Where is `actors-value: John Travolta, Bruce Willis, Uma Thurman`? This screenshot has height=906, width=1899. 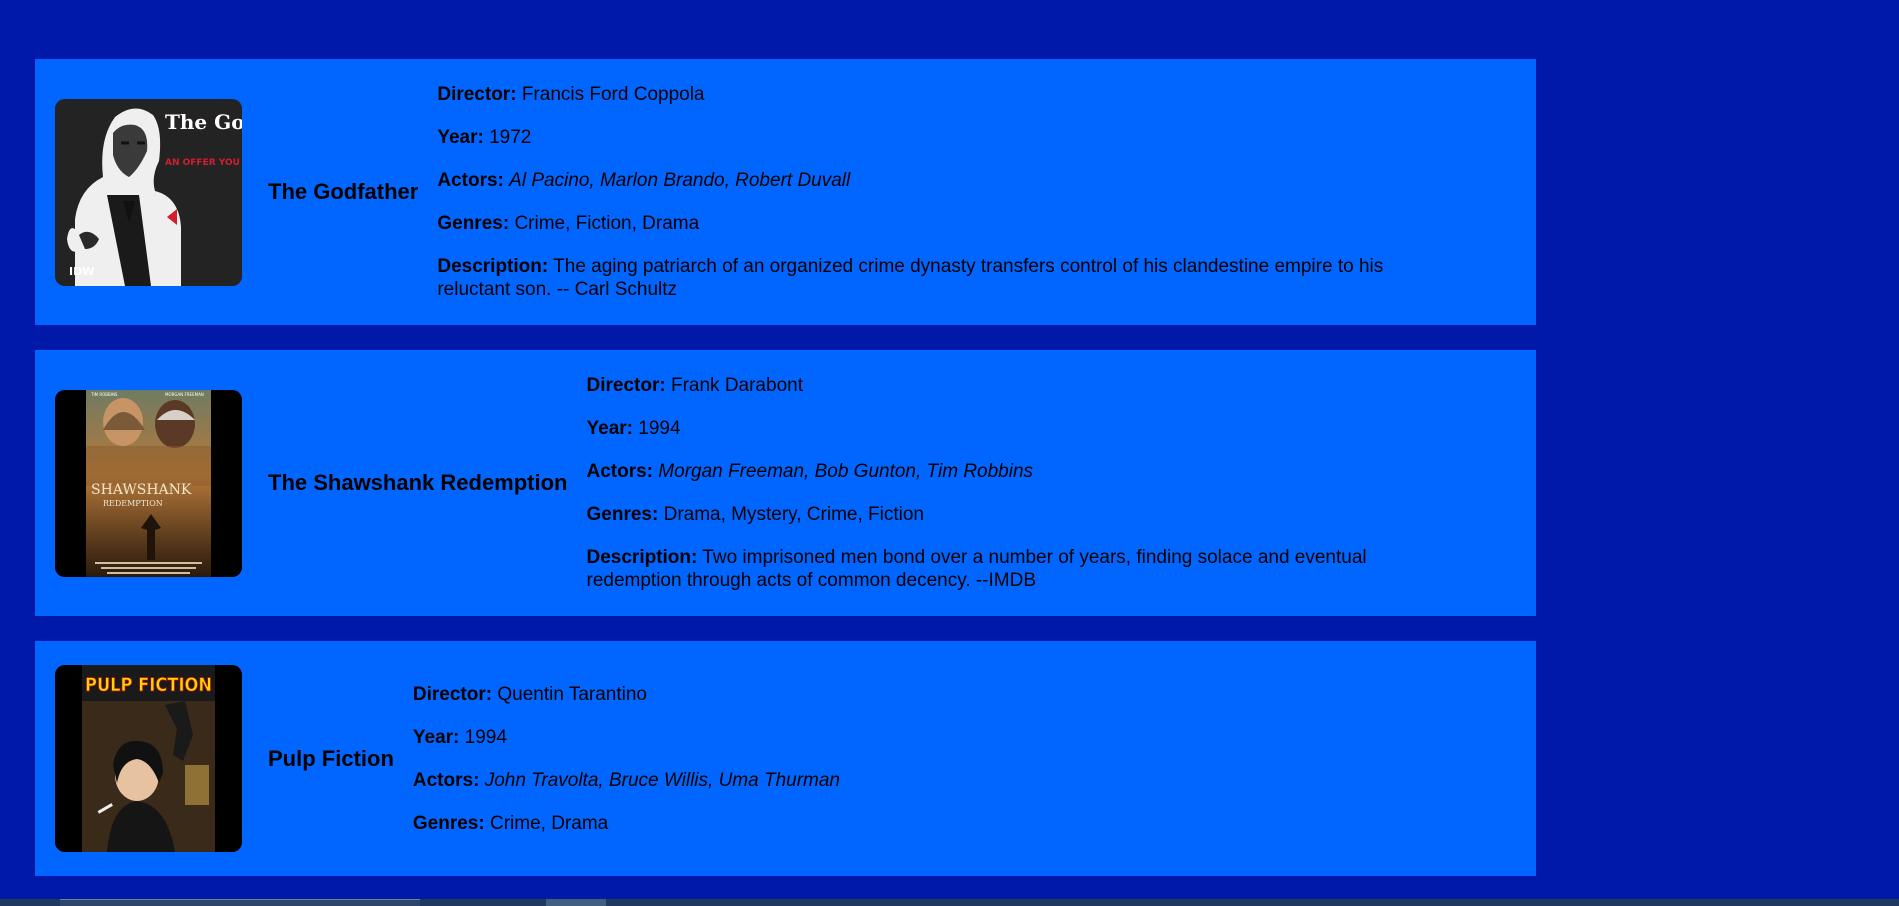
actors-value: John Travolta, Bruce Willis, Uma Thurman is located at coordinates (662, 780).